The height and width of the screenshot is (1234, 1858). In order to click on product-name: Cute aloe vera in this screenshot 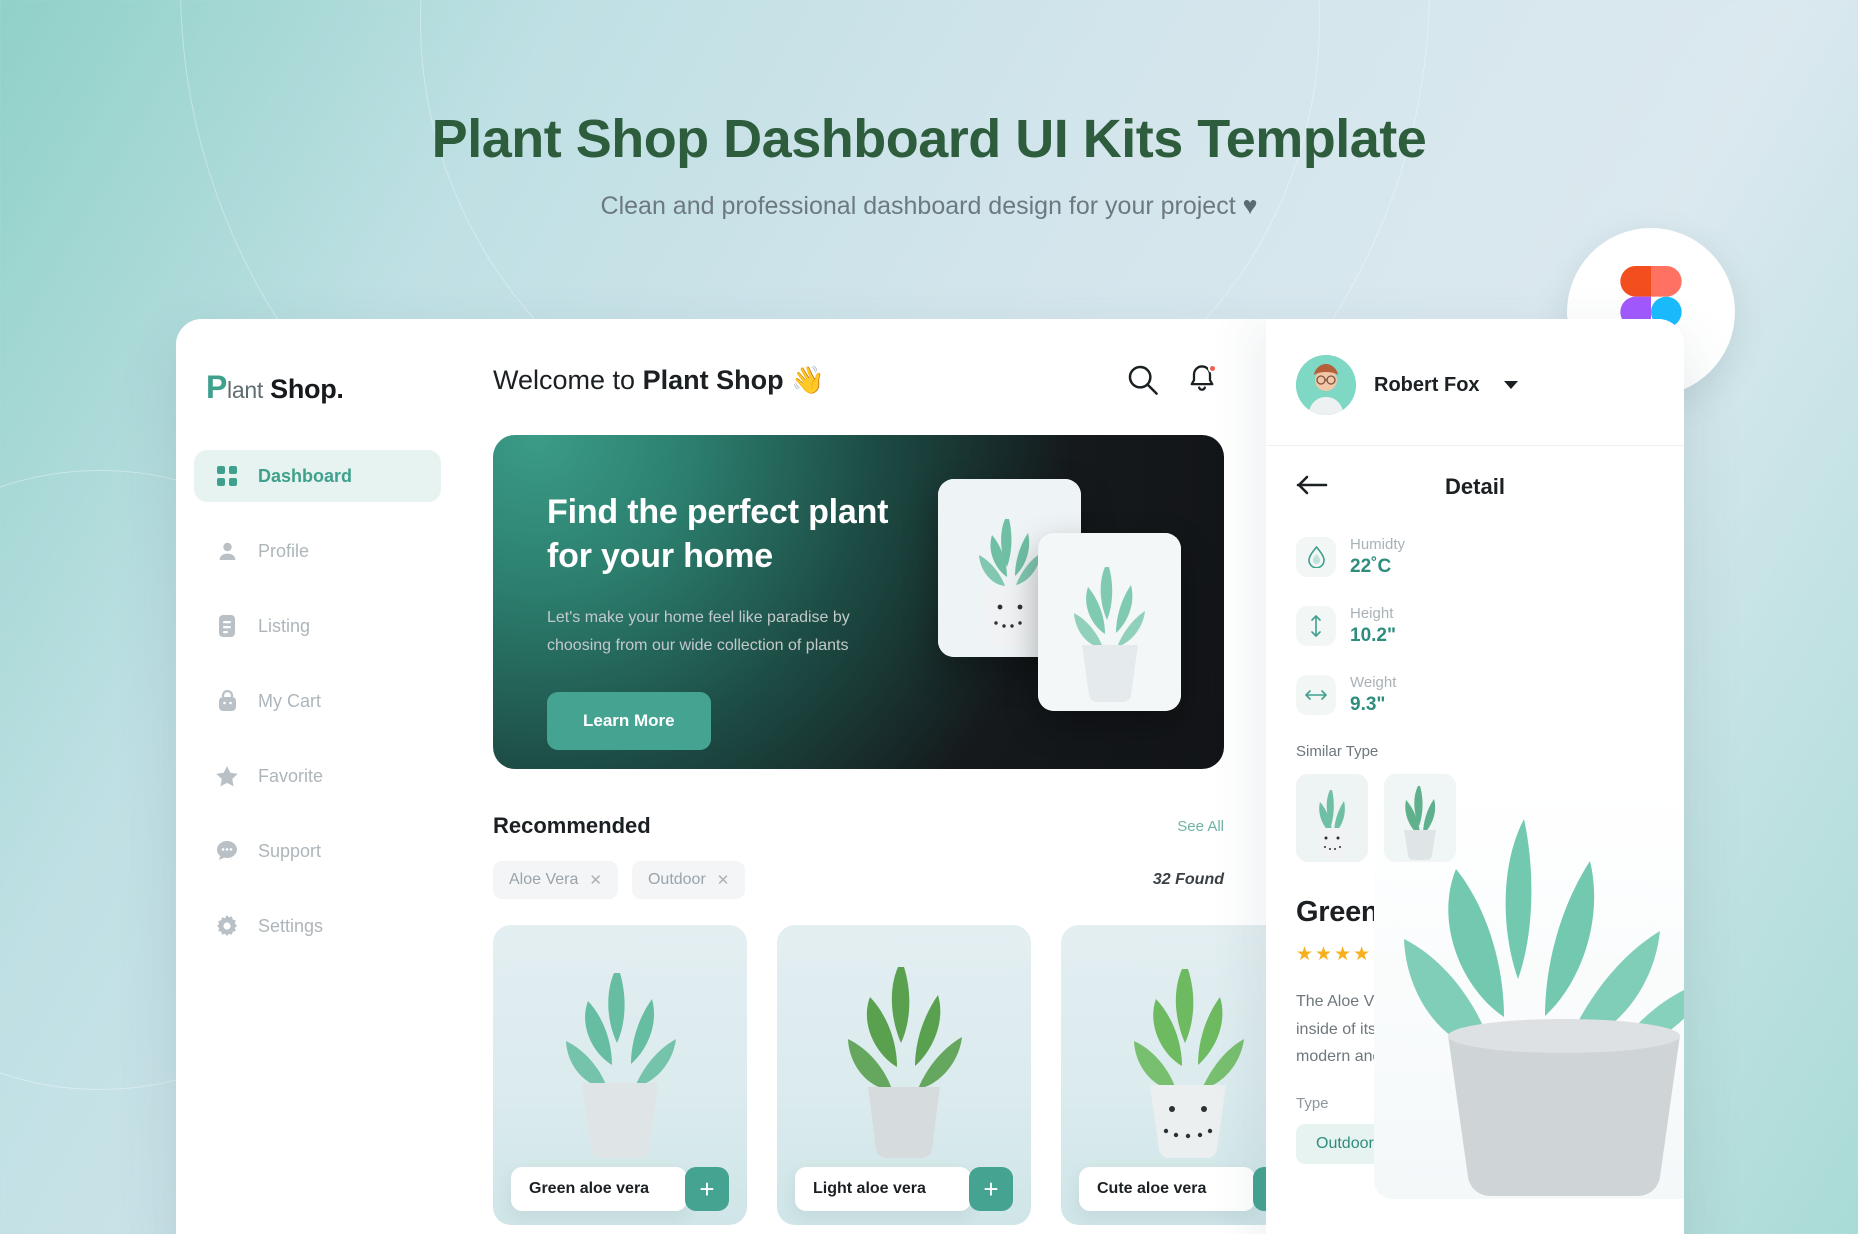, I will do `click(1167, 1189)`.